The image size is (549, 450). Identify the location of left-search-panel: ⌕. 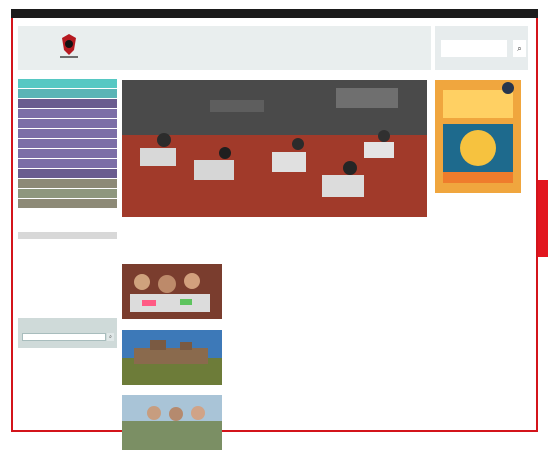
(67, 333).